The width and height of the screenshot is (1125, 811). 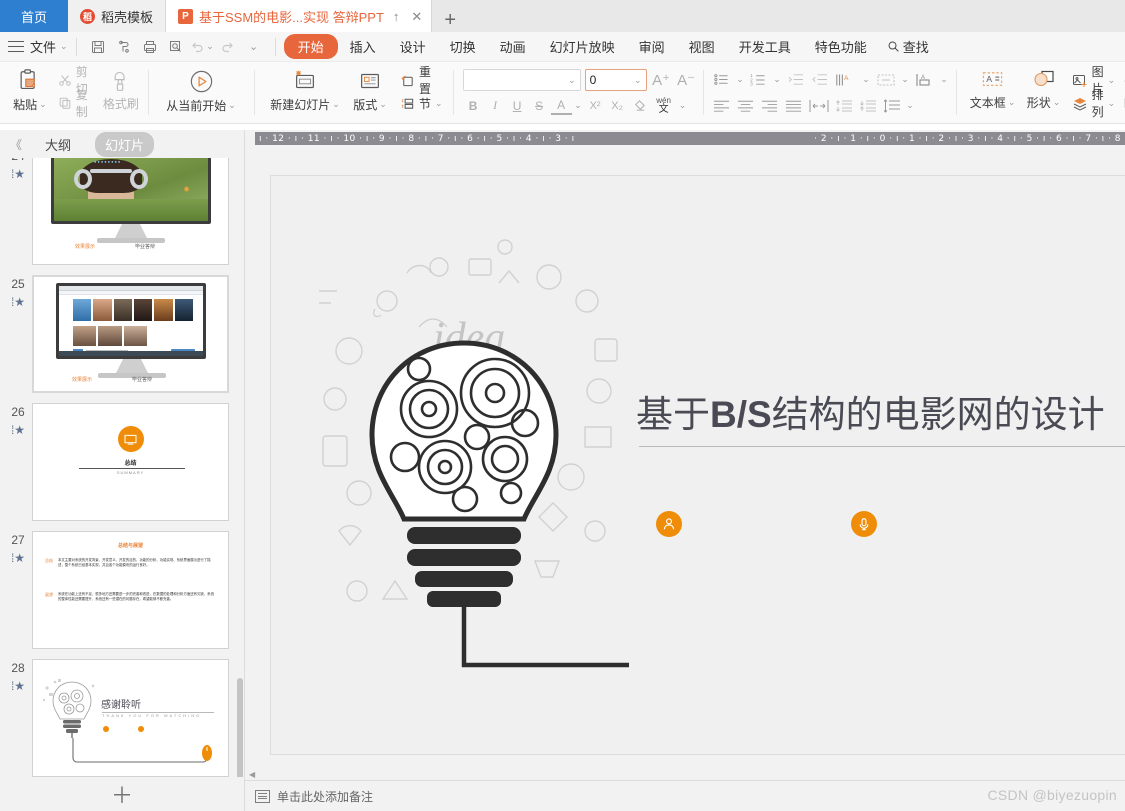 What do you see at coordinates (639, 105) in the screenshot?
I see `clear-format-button` at bounding box center [639, 105].